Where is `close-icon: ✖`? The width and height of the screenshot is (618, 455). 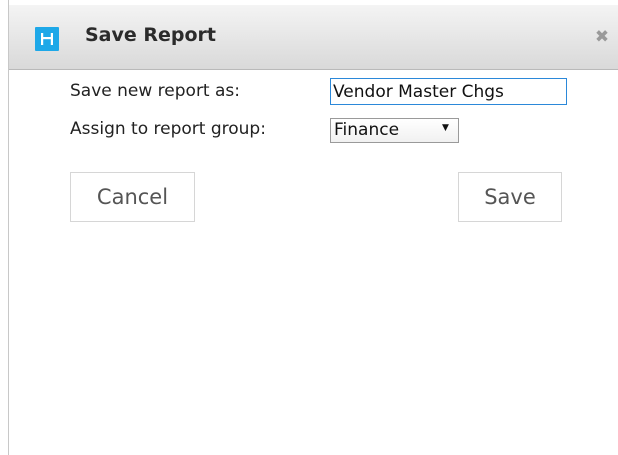
close-icon: ✖ is located at coordinates (602, 37).